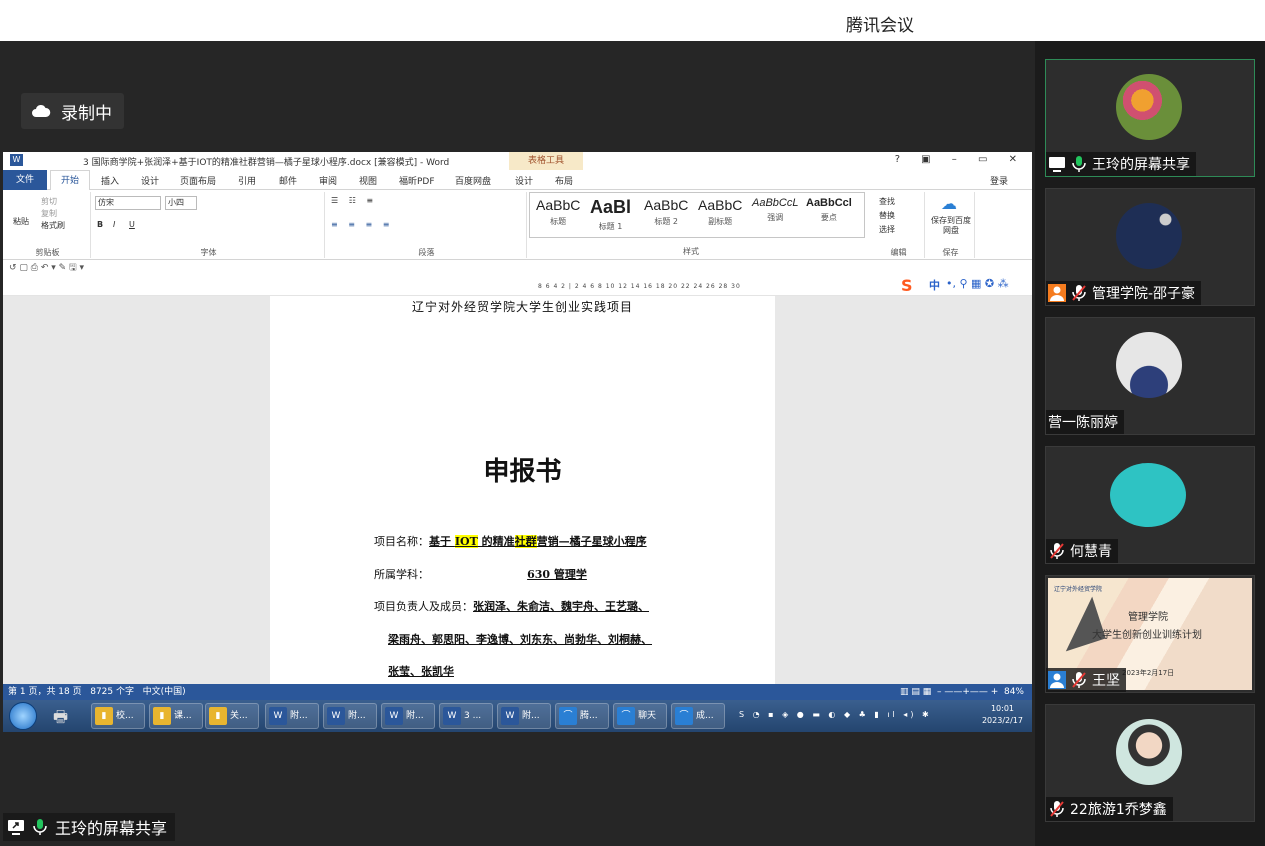 This screenshot has width=1265, height=846. I want to click on recording-badge: 录制中, so click(72, 111).